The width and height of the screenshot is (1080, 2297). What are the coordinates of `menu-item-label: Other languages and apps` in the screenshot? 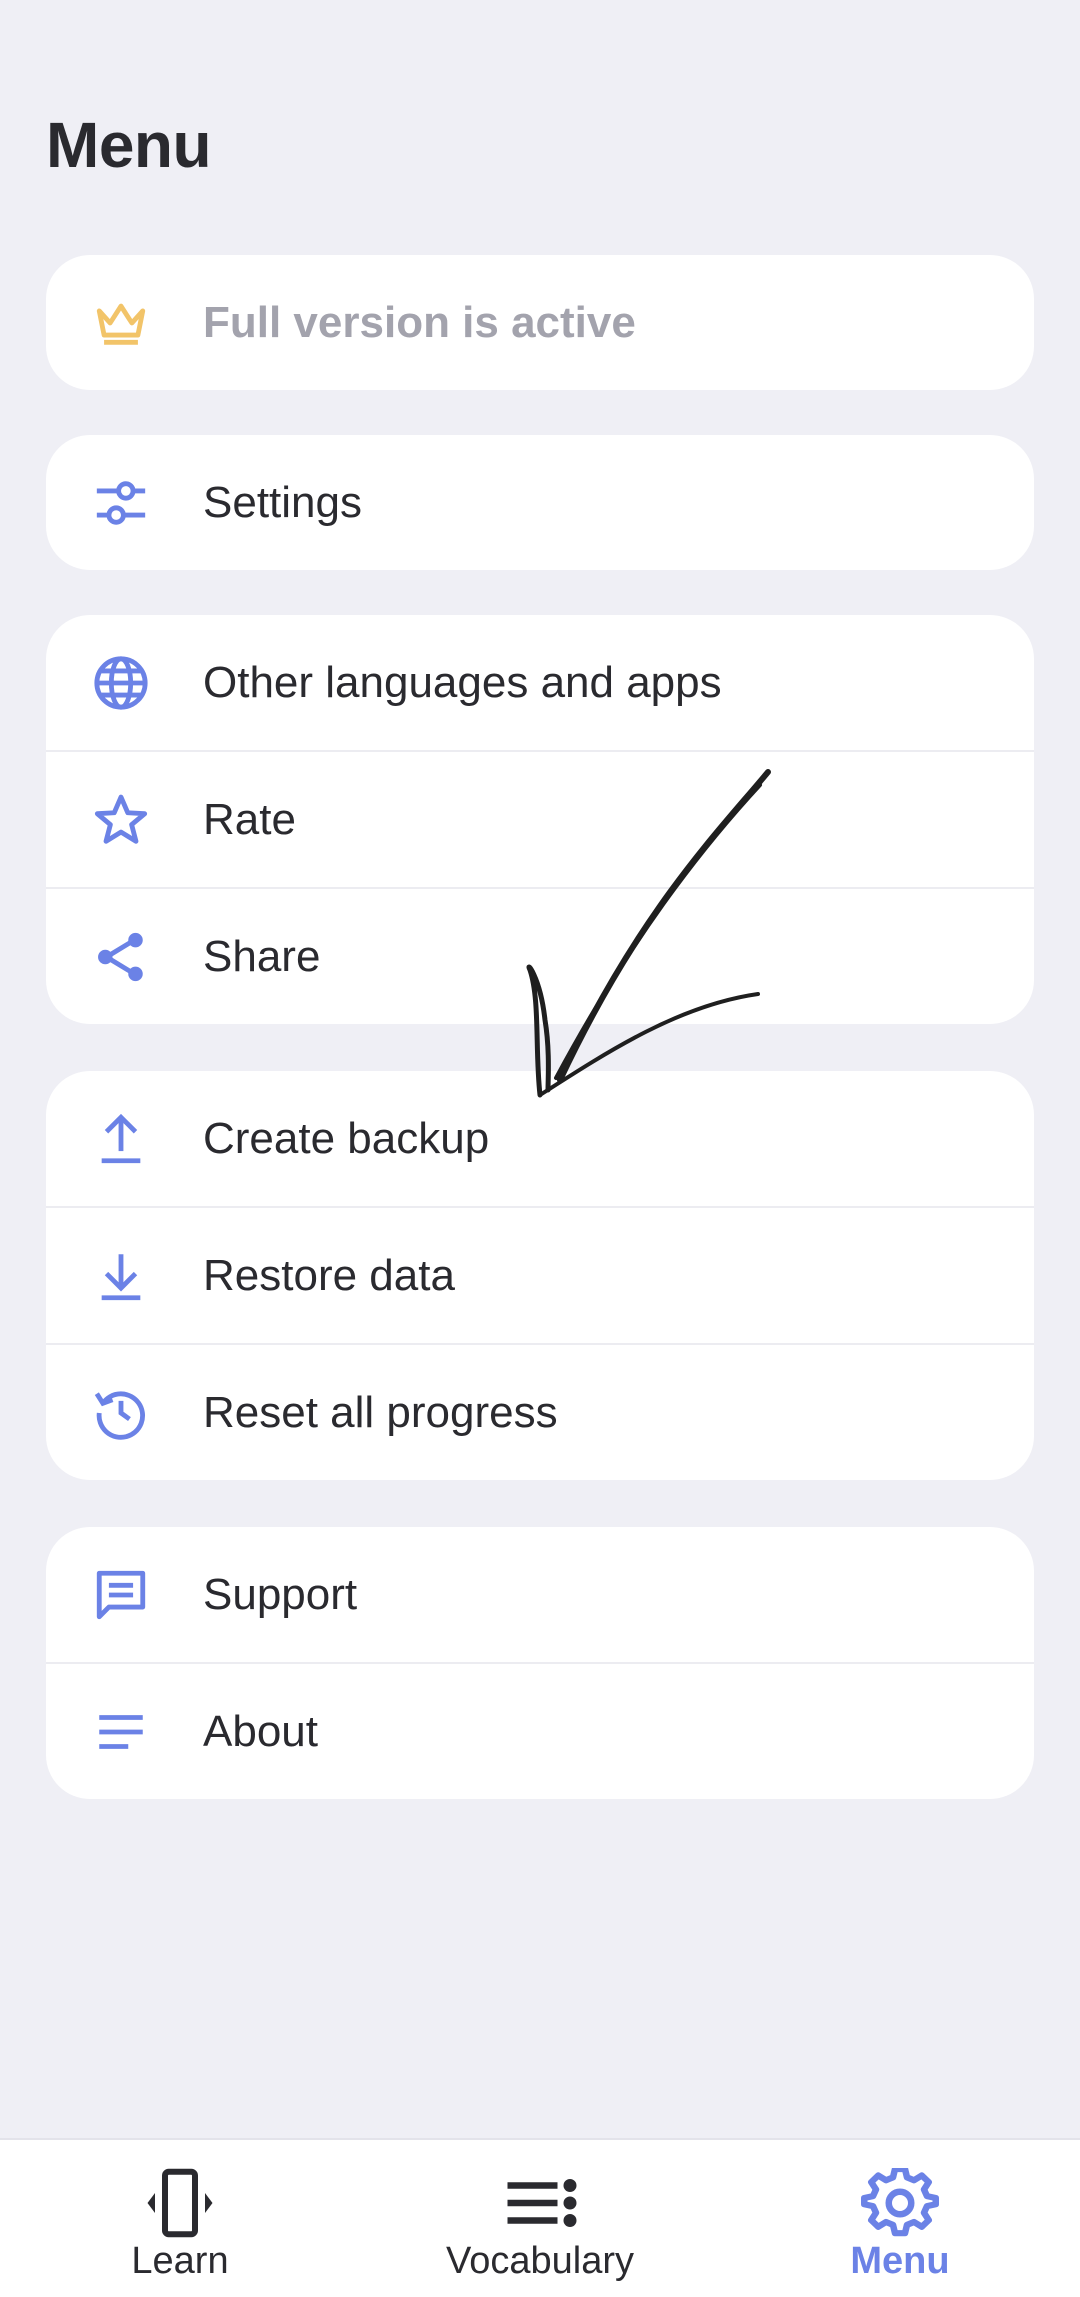 It's located at (462, 682).